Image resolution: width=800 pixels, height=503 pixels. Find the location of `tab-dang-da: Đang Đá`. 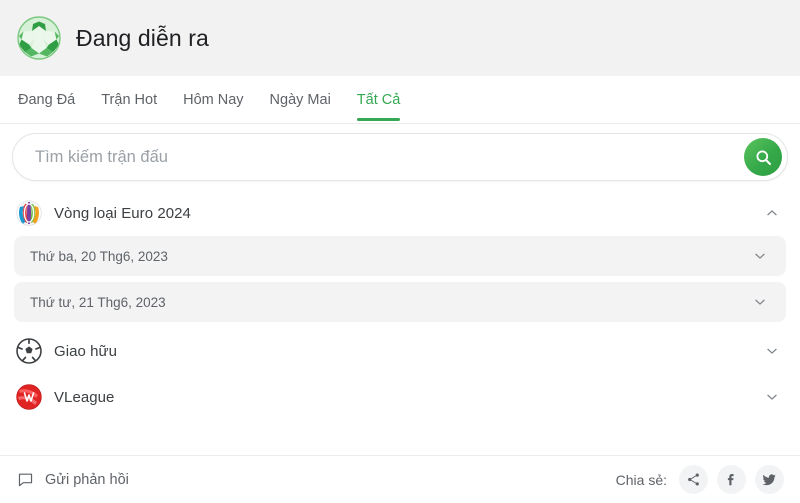

tab-dang-da: Đang Đá is located at coordinates (52, 99).